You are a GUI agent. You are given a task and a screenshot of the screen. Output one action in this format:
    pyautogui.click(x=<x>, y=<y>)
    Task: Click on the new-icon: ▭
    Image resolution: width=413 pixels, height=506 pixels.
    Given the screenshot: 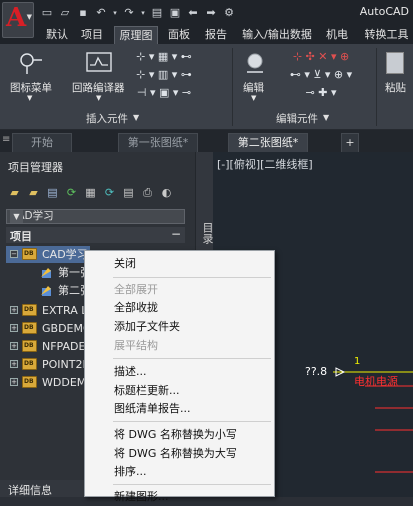 What is the action you would take?
    pyautogui.click(x=47, y=13)
    